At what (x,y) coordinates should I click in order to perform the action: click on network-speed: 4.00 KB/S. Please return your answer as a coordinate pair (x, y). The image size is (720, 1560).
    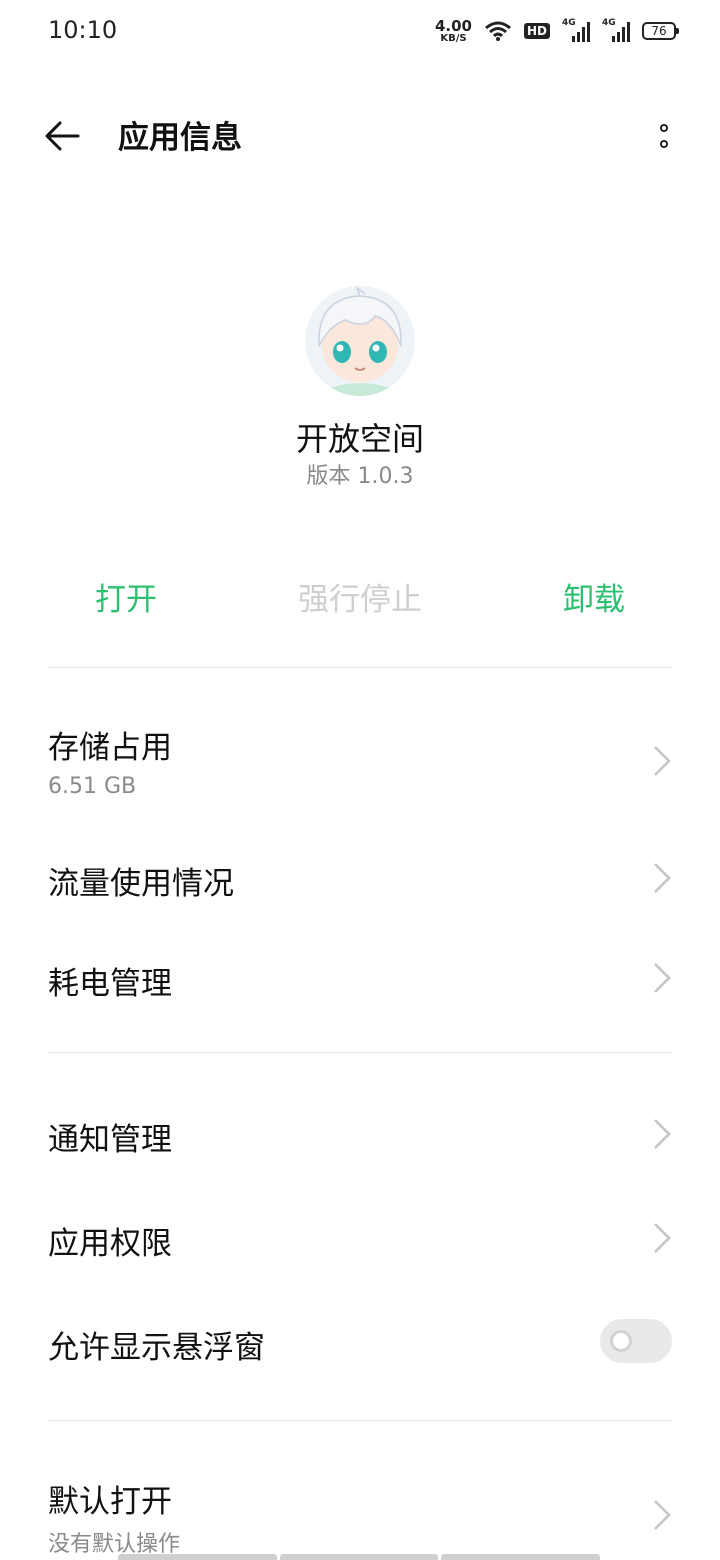
    Looking at the image, I should click on (453, 30).